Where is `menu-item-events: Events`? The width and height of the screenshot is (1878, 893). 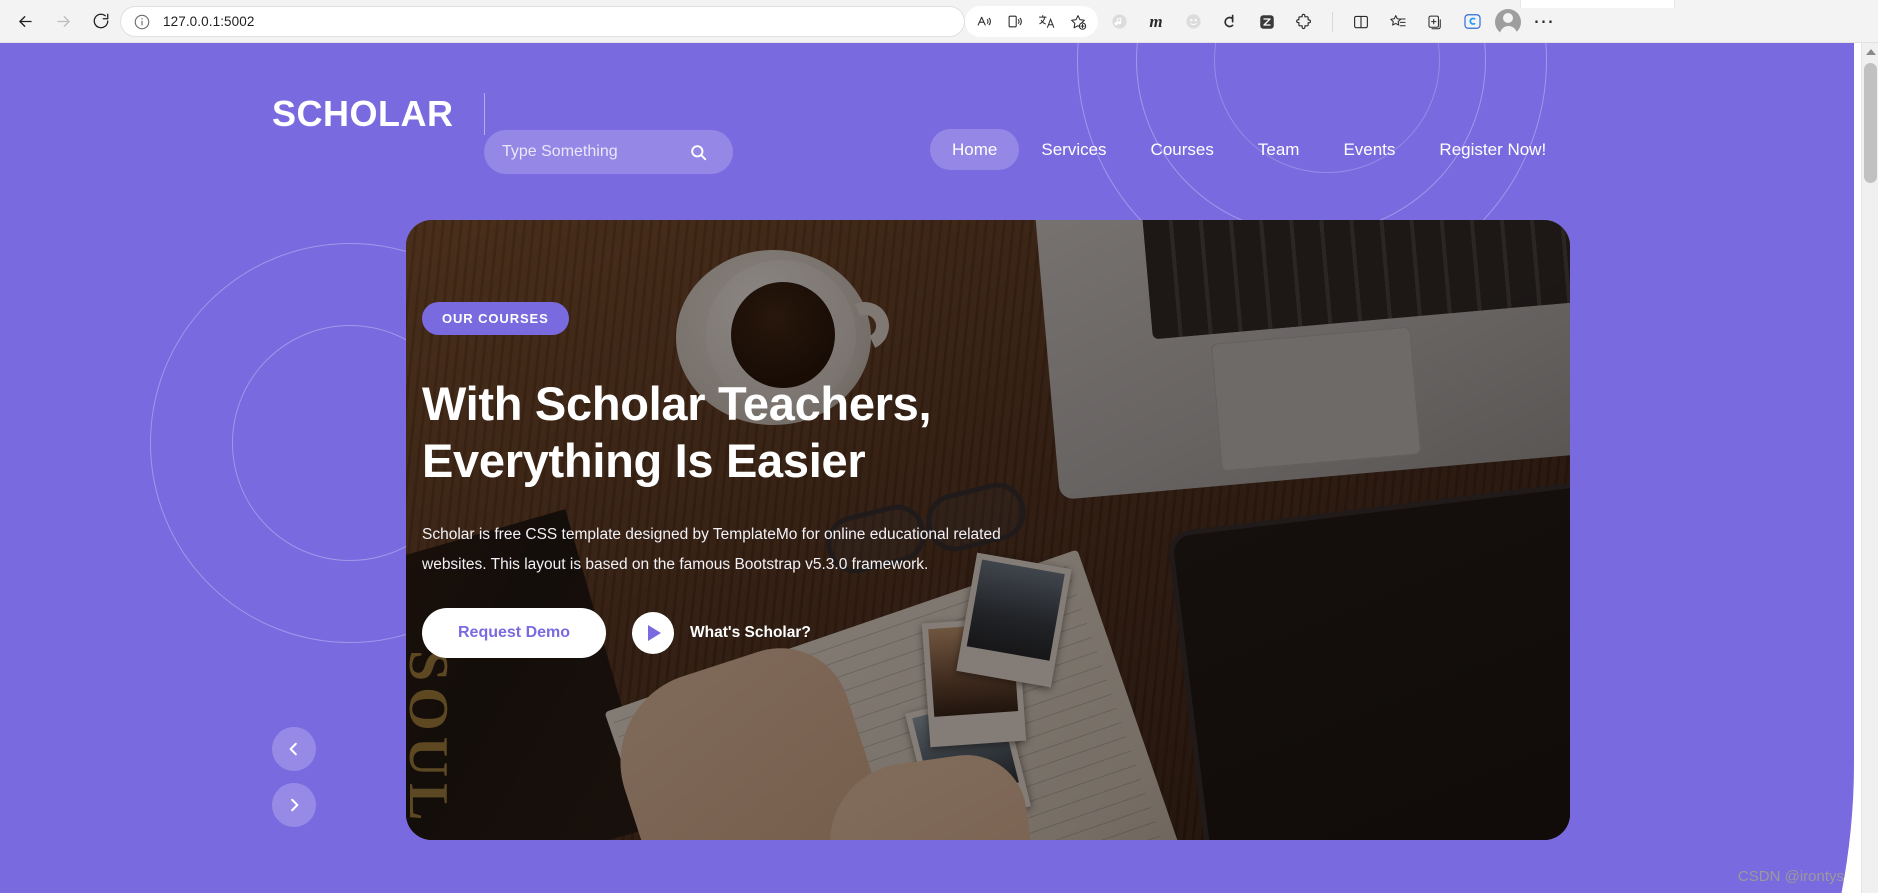 menu-item-events: Events is located at coordinates (1369, 149).